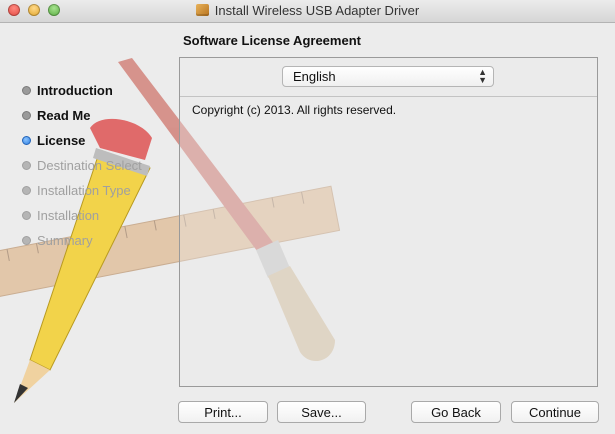 Image resolution: width=615 pixels, height=434 pixels. What do you see at coordinates (388, 76) in the screenshot?
I see `language-select: English ▲ ▼` at bounding box center [388, 76].